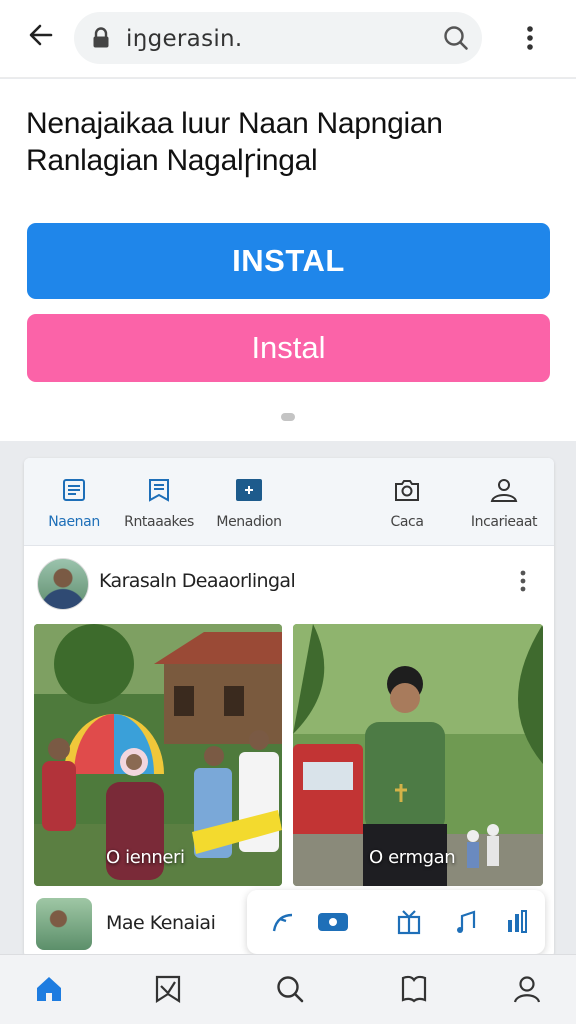  What do you see at coordinates (333, 922) in the screenshot?
I see `card-icon` at bounding box center [333, 922].